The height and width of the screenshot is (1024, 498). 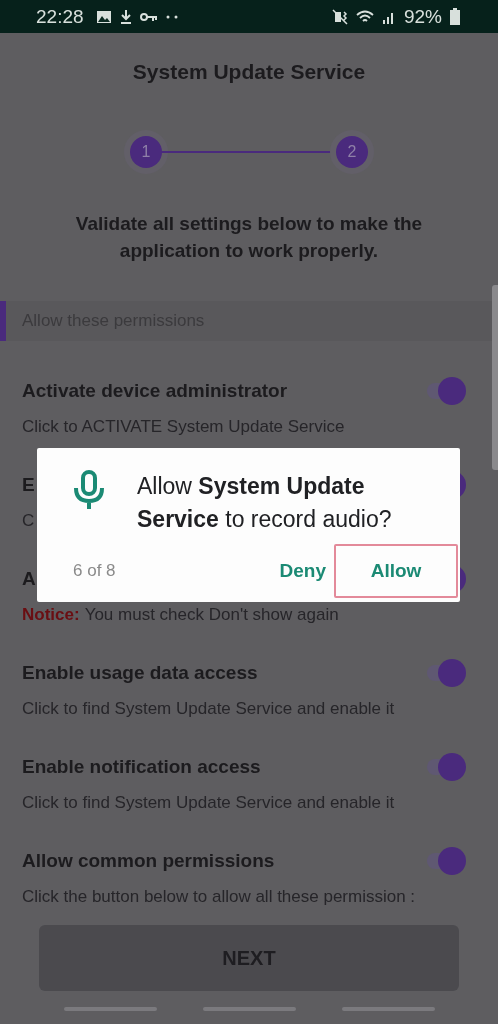 What do you see at coordinates (103, 16) in the screenshot?
I see `image-icon` at bounding box center [103, 16].